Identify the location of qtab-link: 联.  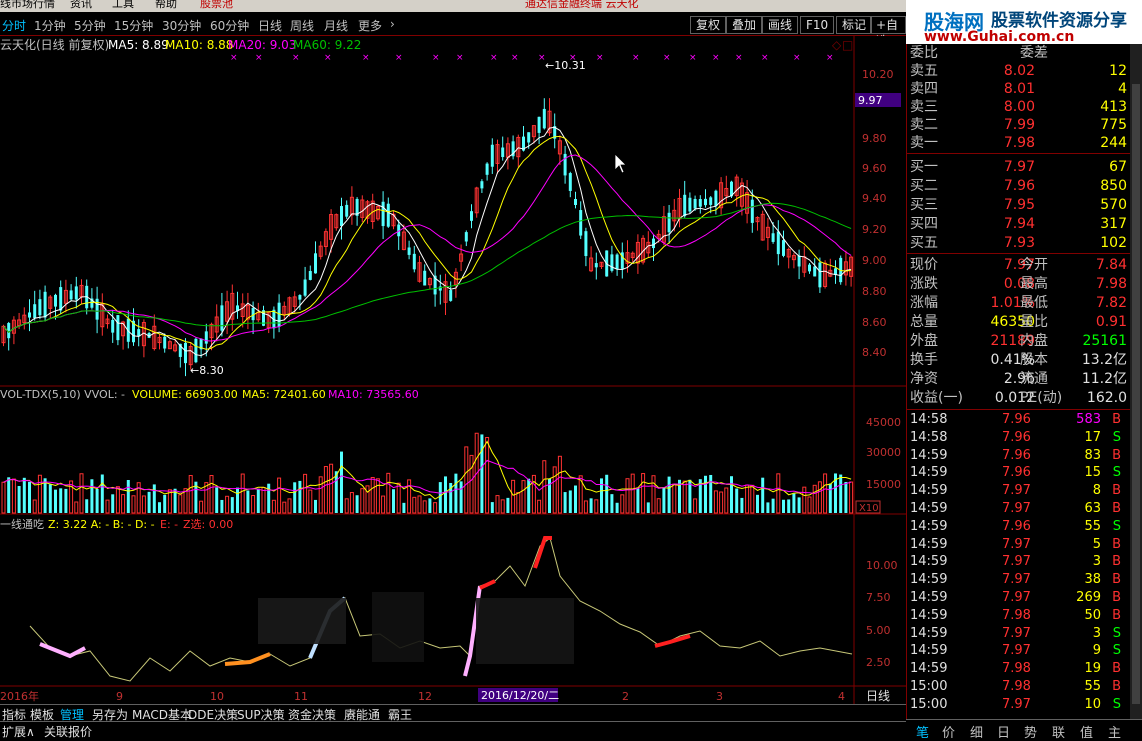
(1058, 731).